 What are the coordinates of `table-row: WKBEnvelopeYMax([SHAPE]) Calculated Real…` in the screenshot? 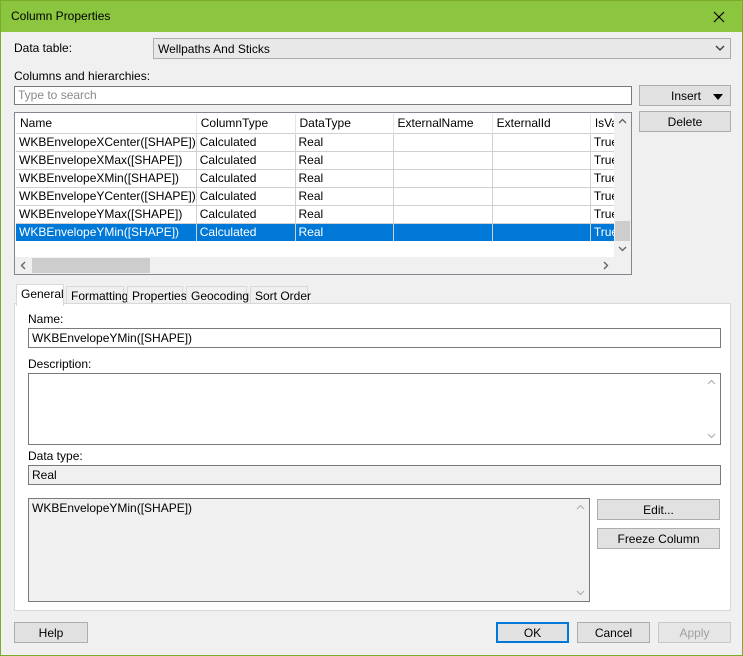 It's located at (323, 213).